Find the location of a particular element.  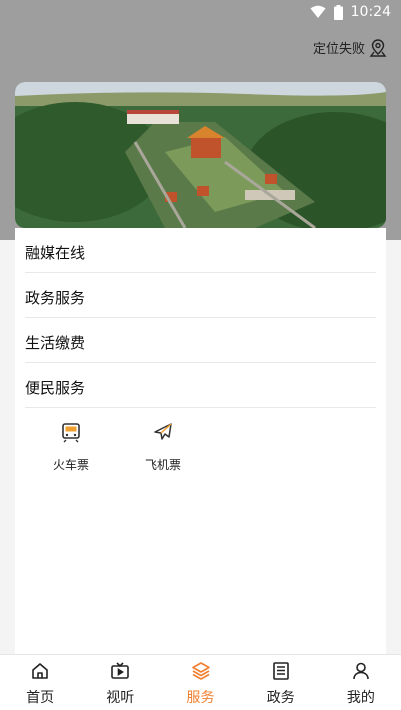

service-train-ticket: 火车票 is located at coordinates (71, 446).